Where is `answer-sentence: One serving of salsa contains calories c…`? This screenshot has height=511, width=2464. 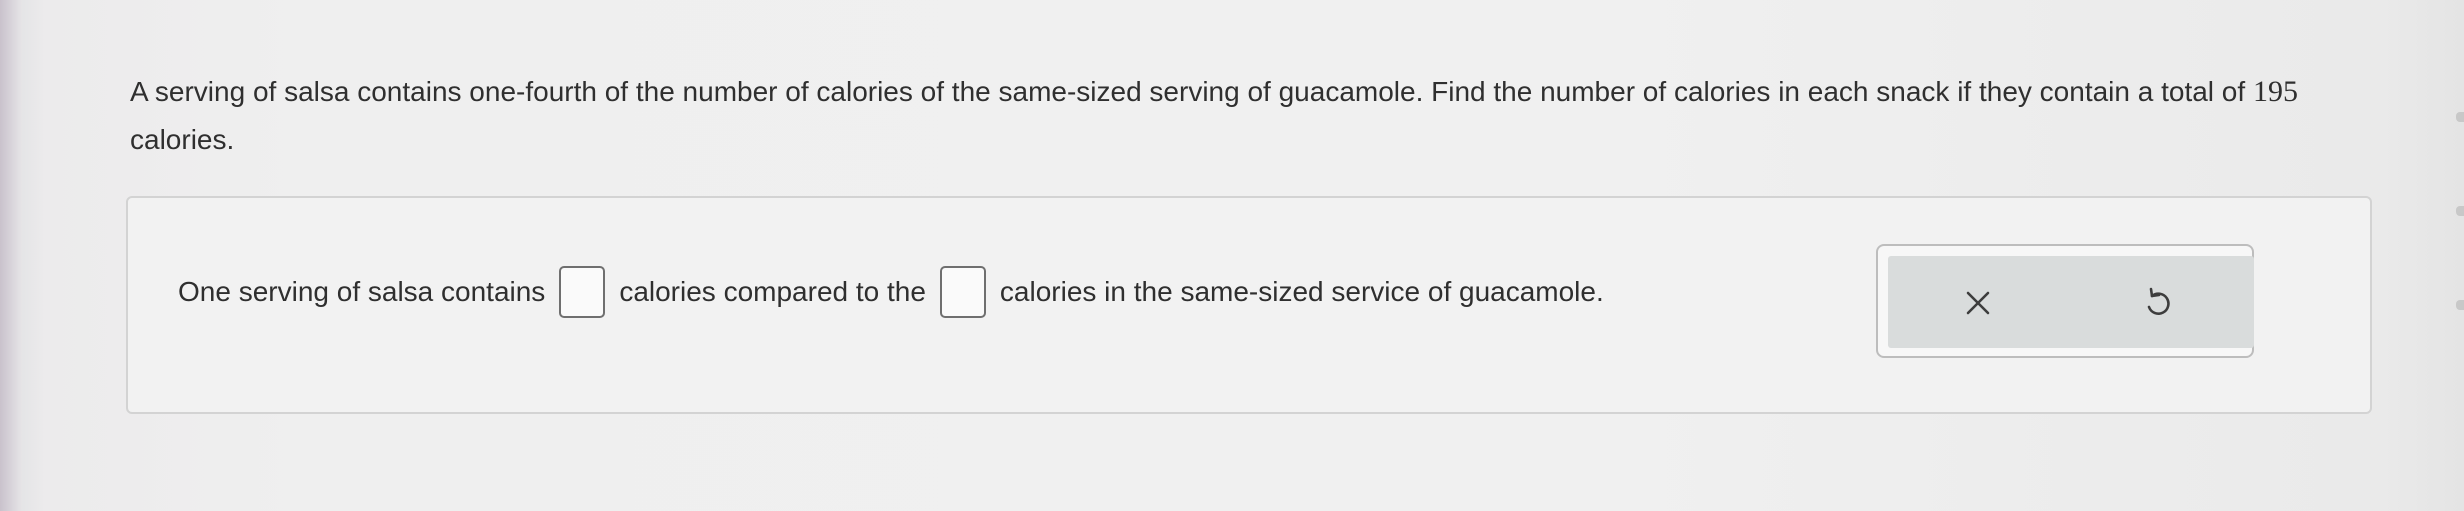 answer-sentence: One serving of salsa contains calories c… is located at coordinates (891, 292).